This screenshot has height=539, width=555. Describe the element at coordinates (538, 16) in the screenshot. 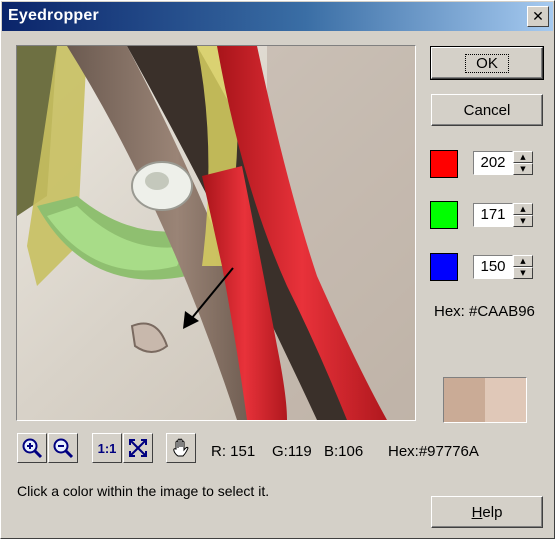

I see `close-button: ✕` at that location.